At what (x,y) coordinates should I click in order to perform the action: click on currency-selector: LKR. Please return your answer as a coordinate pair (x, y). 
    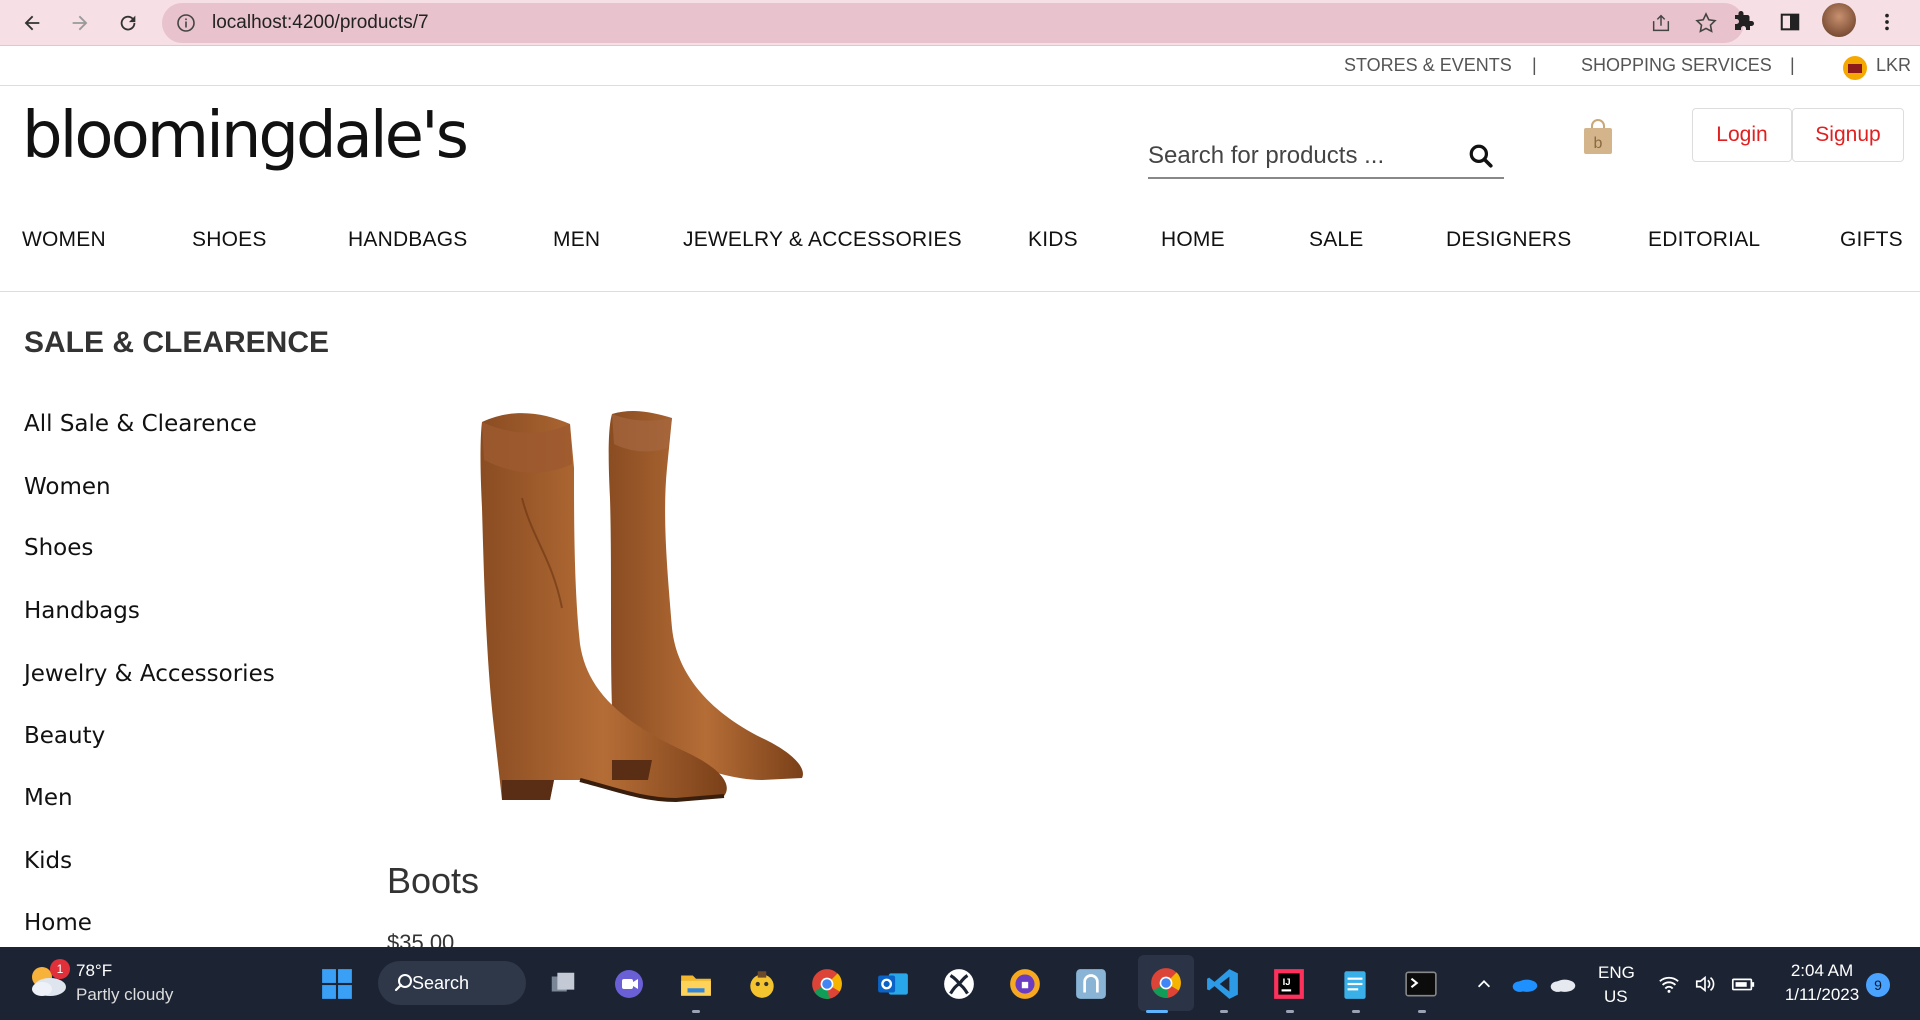
    Looking at the image, I should click on (1893, 65).